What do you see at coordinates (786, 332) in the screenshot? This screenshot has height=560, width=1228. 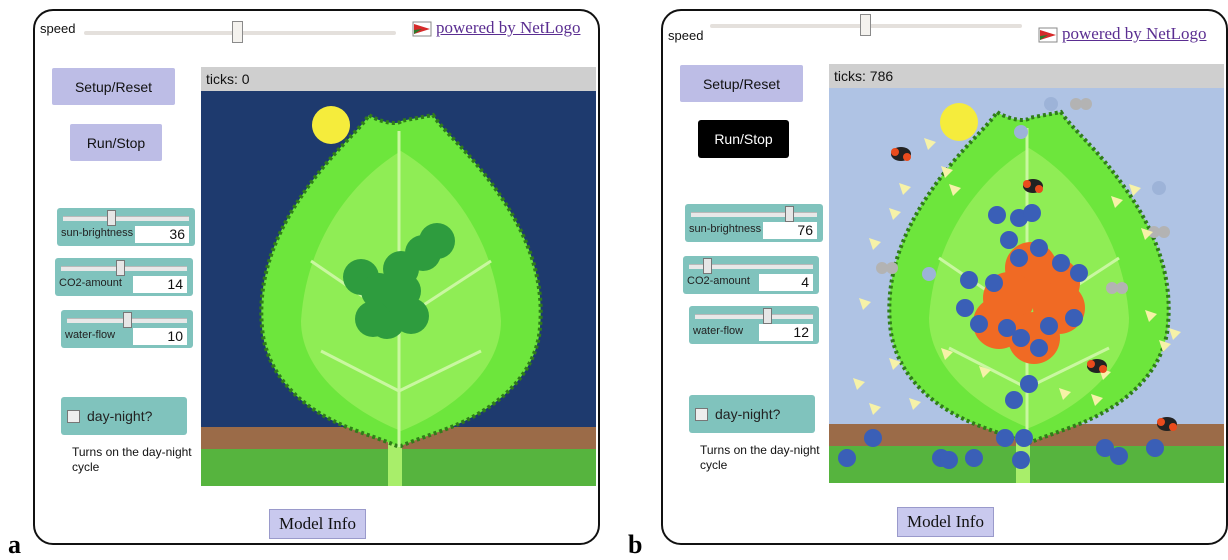 I see `water-flow-value: 12` at bounding box center [786, 332].